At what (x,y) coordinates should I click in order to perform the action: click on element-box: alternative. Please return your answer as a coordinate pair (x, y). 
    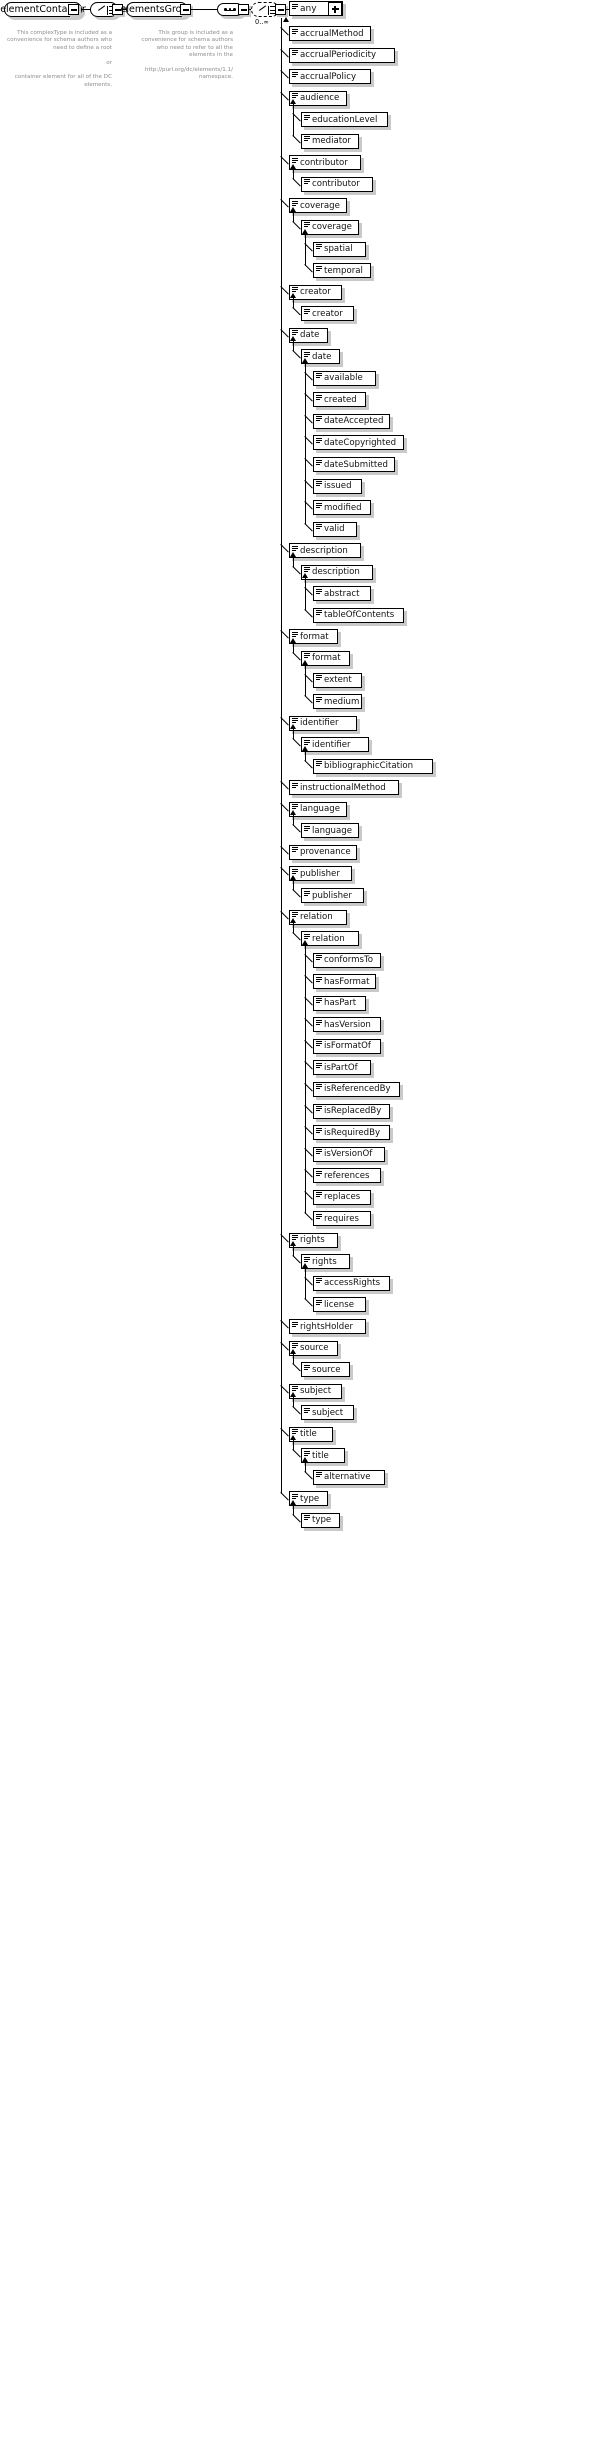
    Looking at the image, I should click on (349, 1477).